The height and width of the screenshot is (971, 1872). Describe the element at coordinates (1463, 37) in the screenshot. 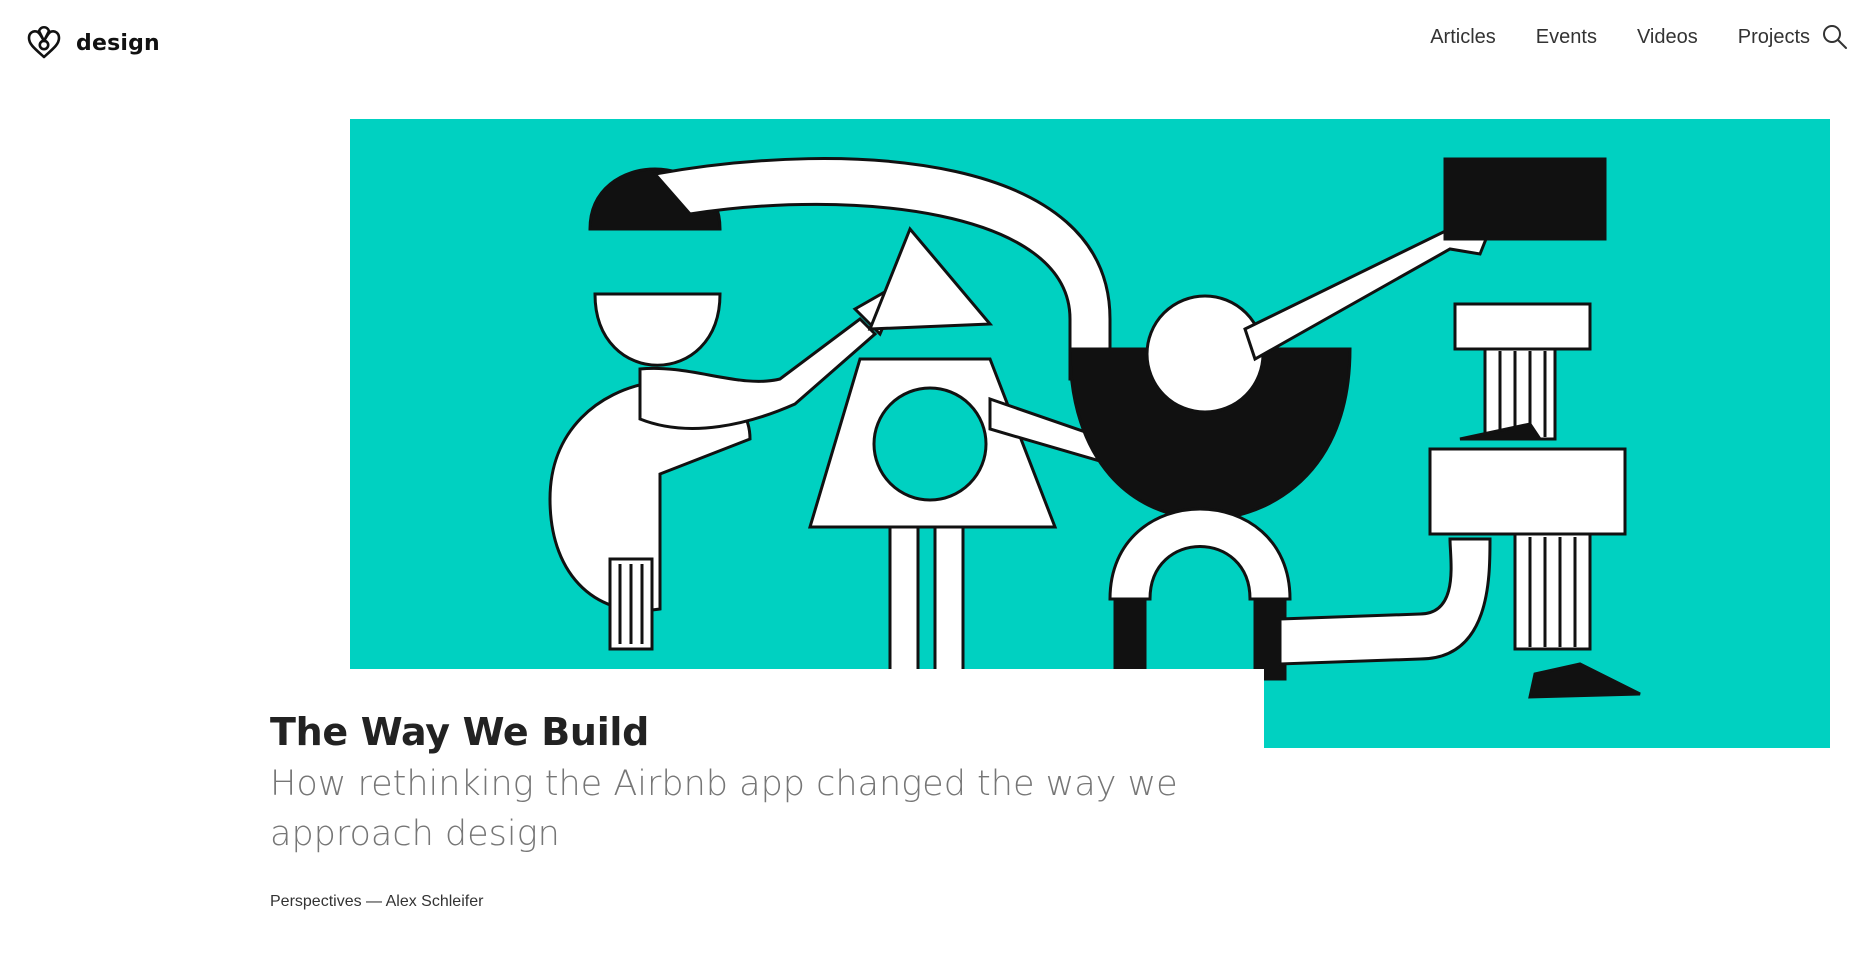

I see `nav-articles: Articles` at that location.